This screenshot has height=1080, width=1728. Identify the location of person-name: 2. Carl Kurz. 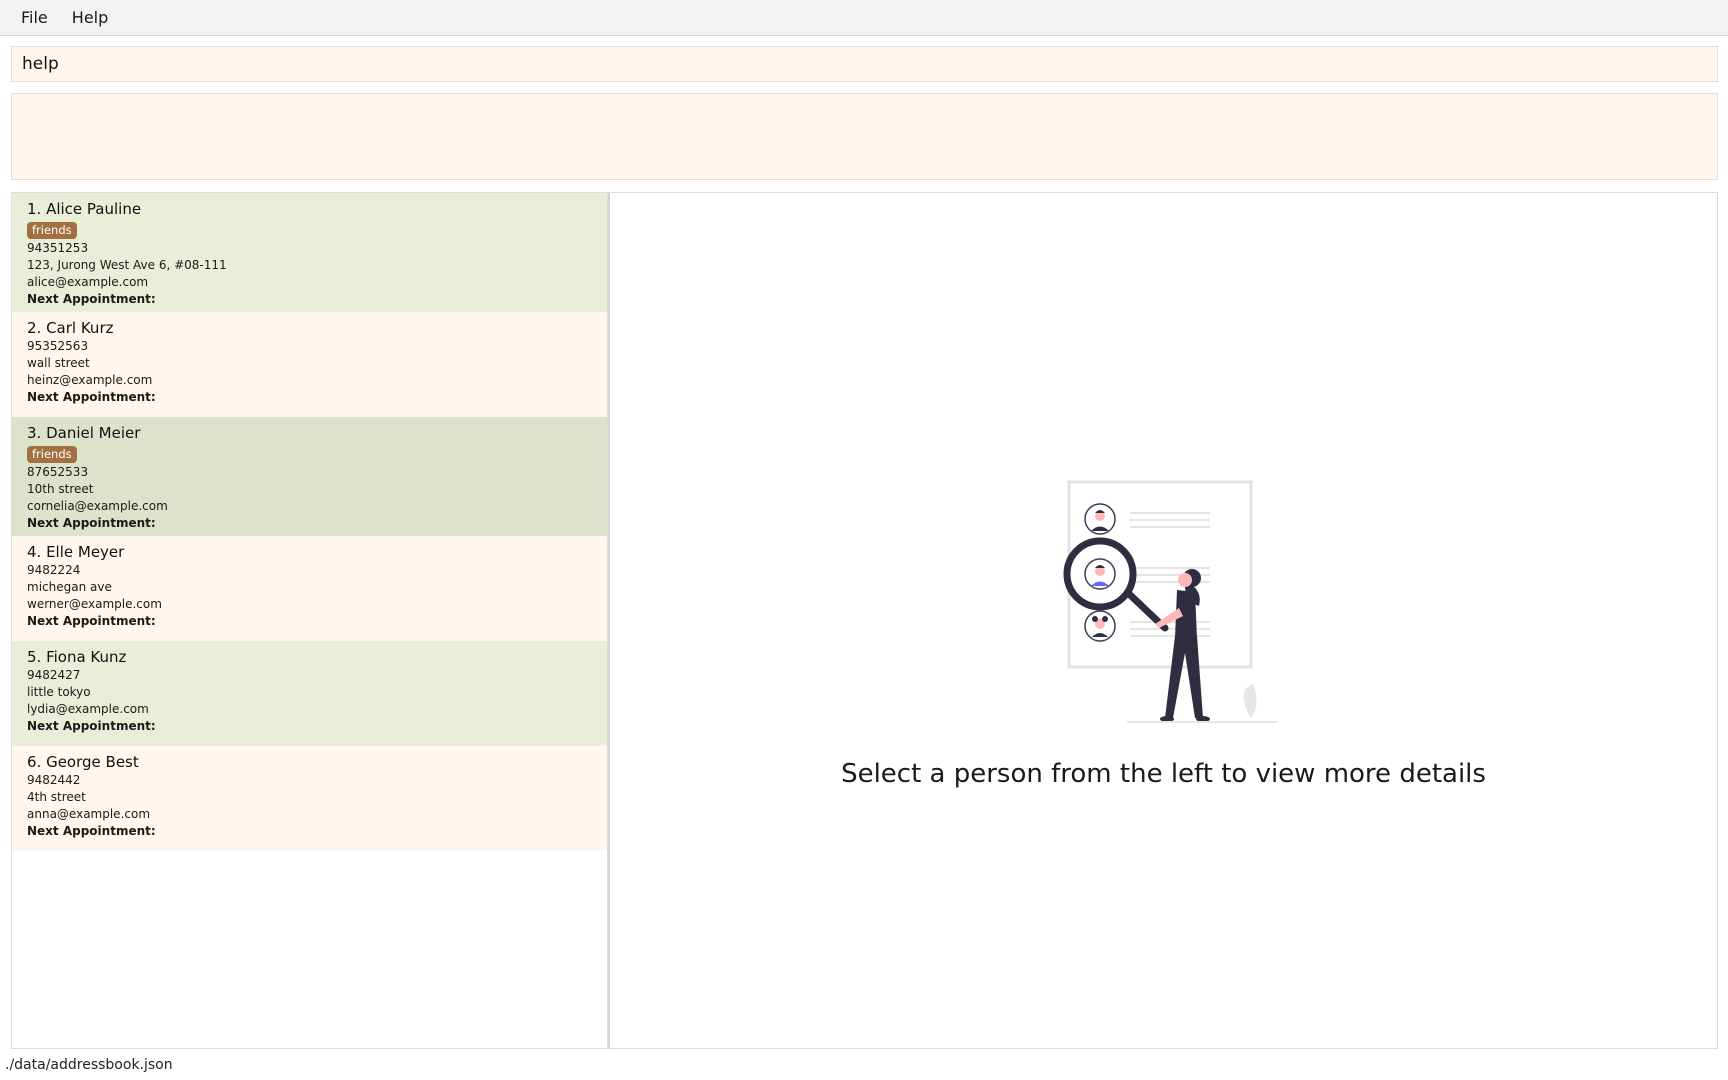
(70, 328).